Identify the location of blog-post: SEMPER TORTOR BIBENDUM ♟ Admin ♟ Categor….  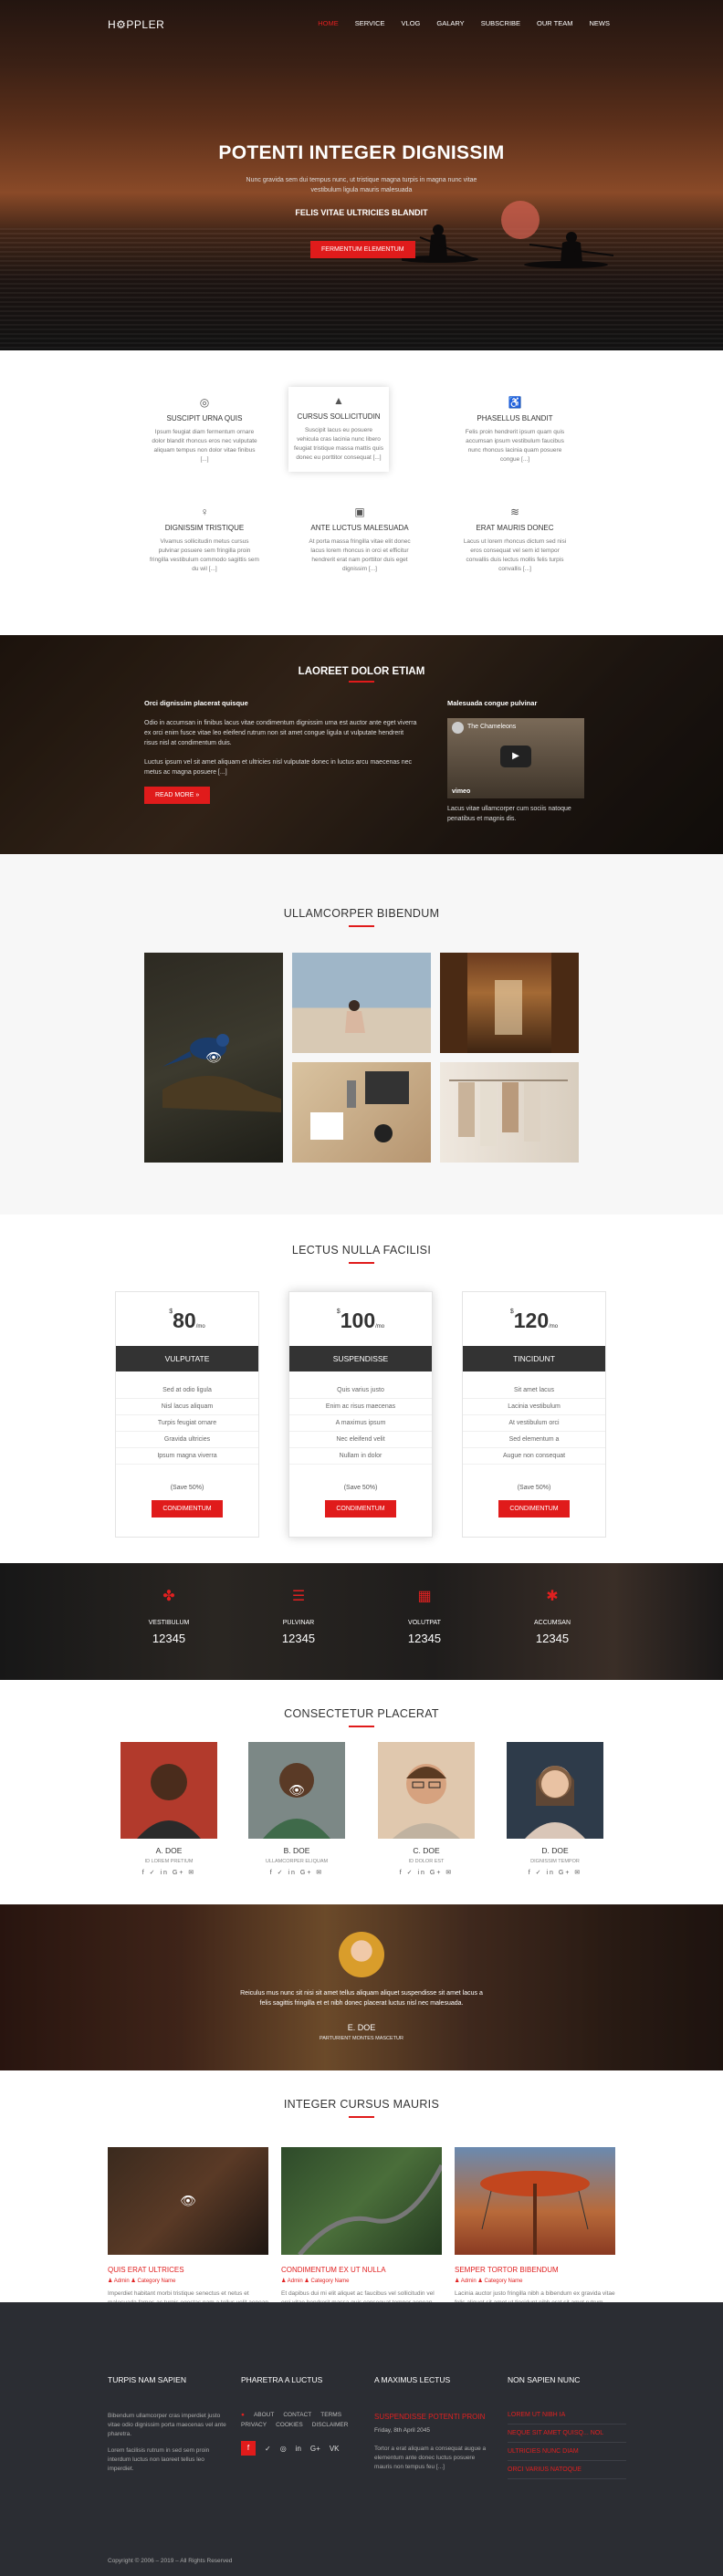
(535, 2232).